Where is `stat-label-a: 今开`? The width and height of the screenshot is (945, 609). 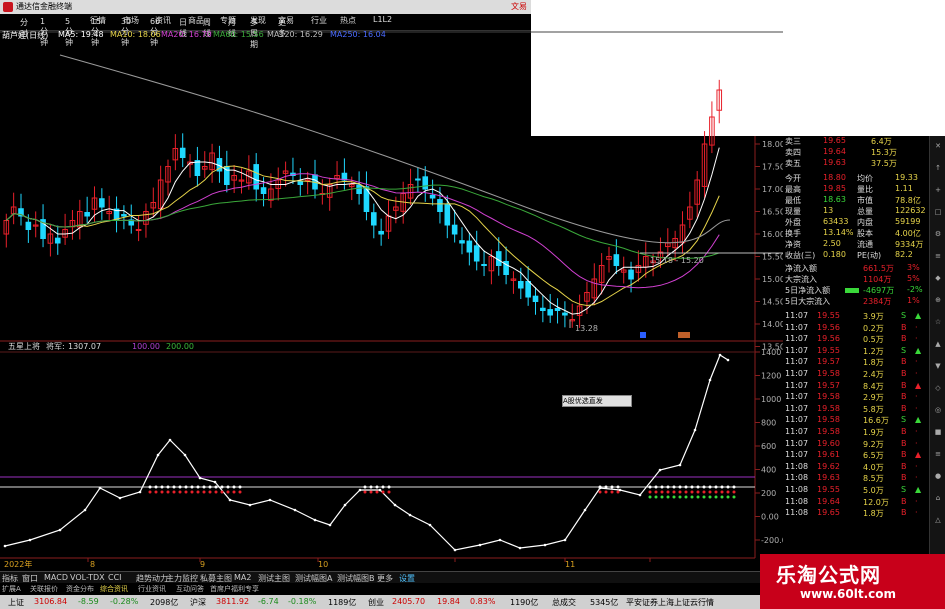
stat-label-a: 今开 is located at coordinates (793, 178).